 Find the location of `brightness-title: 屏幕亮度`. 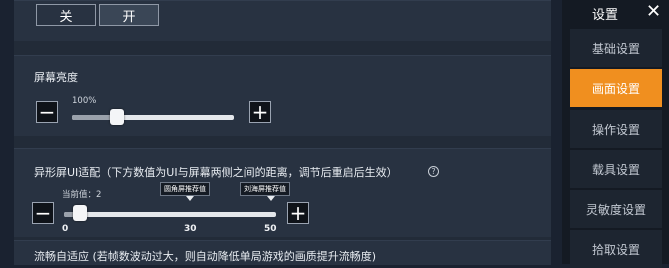

brightness-title: 屏幕亮度 is located at coordinates (56, 77).